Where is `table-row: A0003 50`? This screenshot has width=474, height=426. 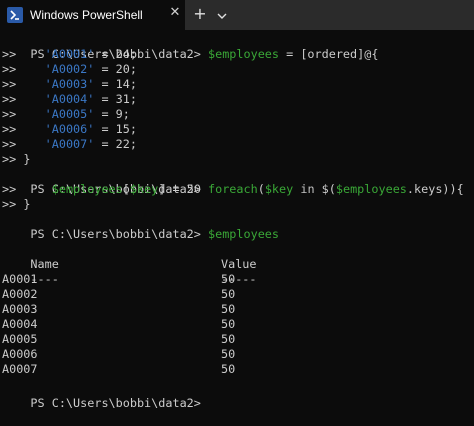
table-row: A0003 50 is located at coordinates (119, 309).